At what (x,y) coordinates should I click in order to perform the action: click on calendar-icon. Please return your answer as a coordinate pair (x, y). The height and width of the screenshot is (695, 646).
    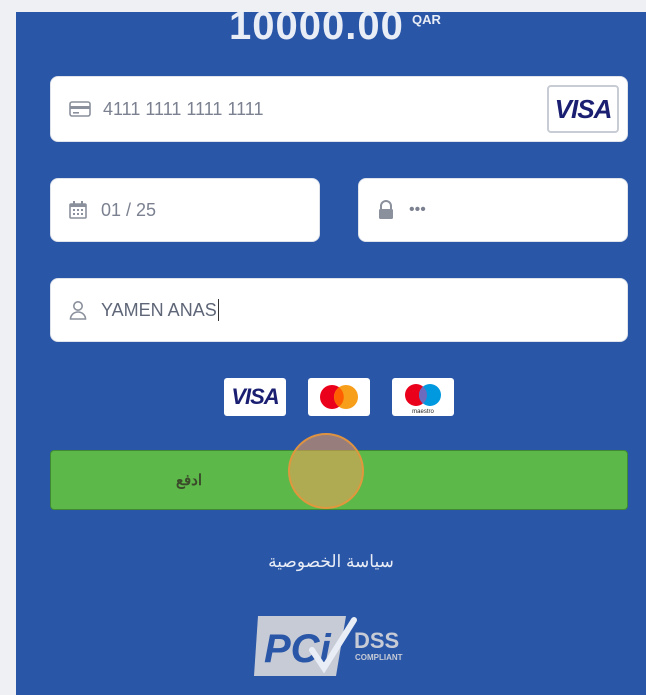
    Looking at the image, I should click on (78, 210).